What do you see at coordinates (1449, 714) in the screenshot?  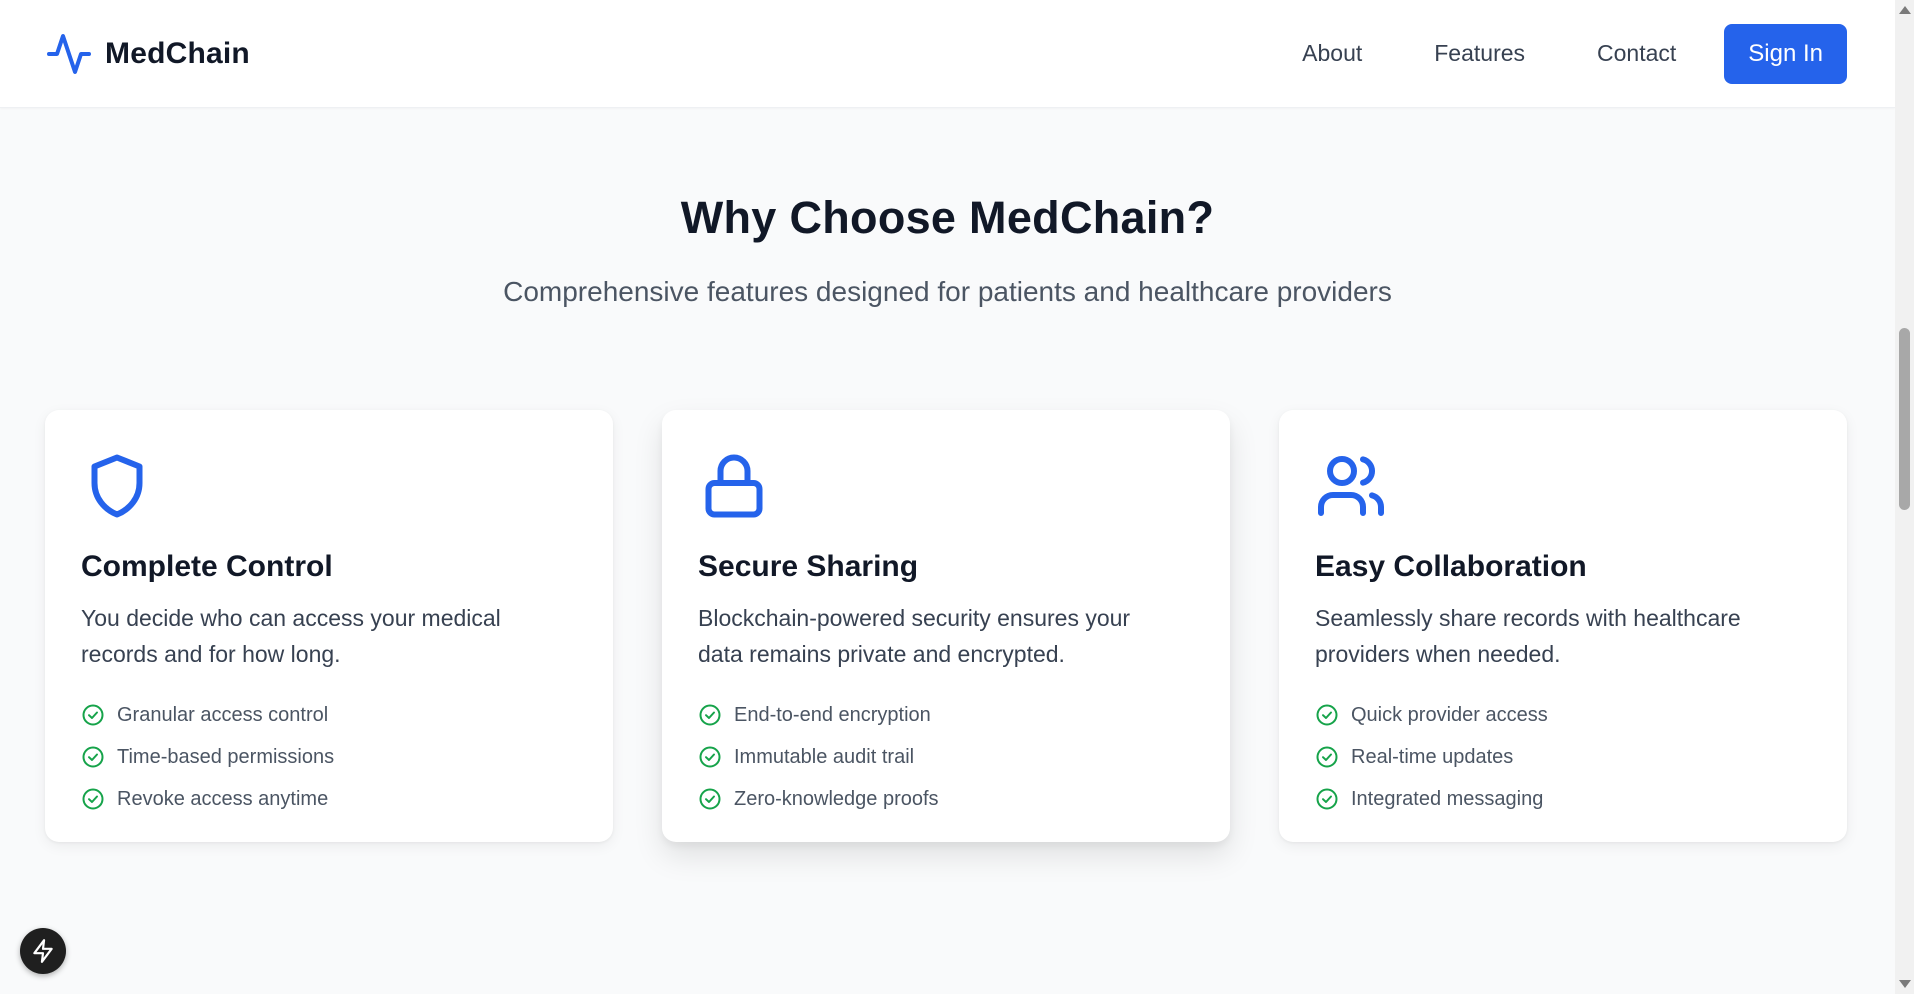 I see `feature-text: Quick provider access` at bounding box center [1449, 714].